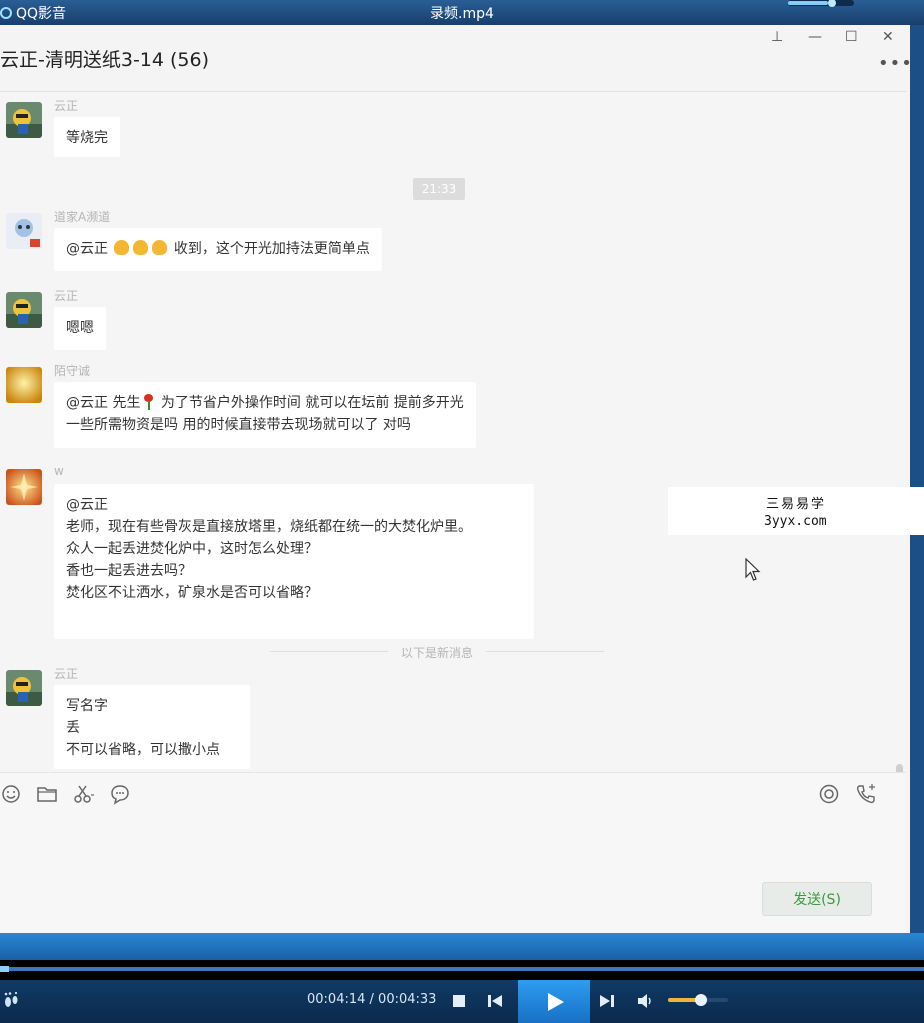  Describe the element at coordinates (192, 549) in the screenshot. I see `message-line: 众人一起丢进焚化炉中，这时怎么处理？` at that location.